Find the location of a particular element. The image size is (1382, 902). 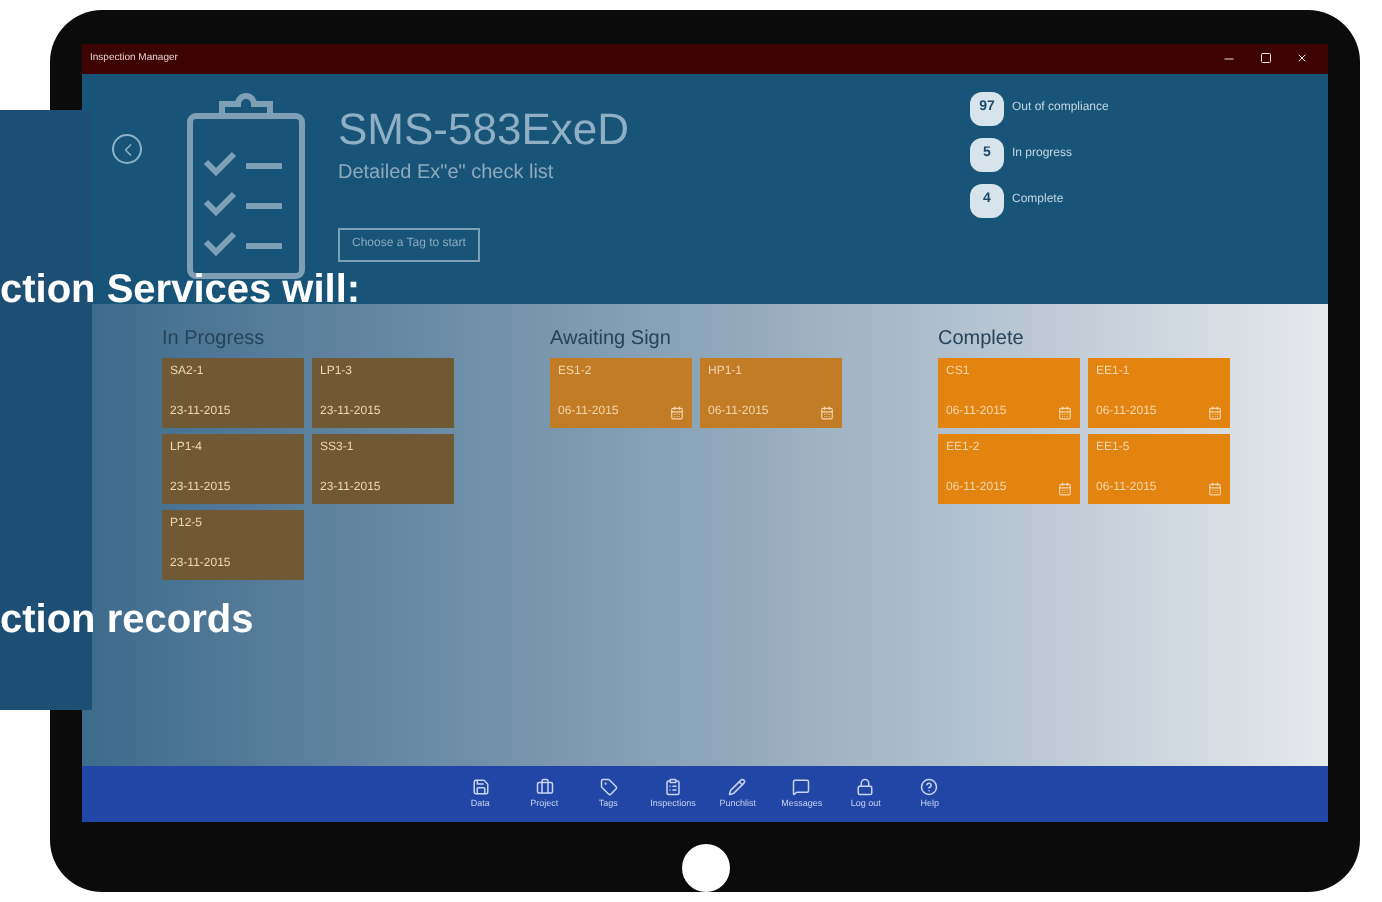

briefcase-icon is located at coordinates (544, 786).